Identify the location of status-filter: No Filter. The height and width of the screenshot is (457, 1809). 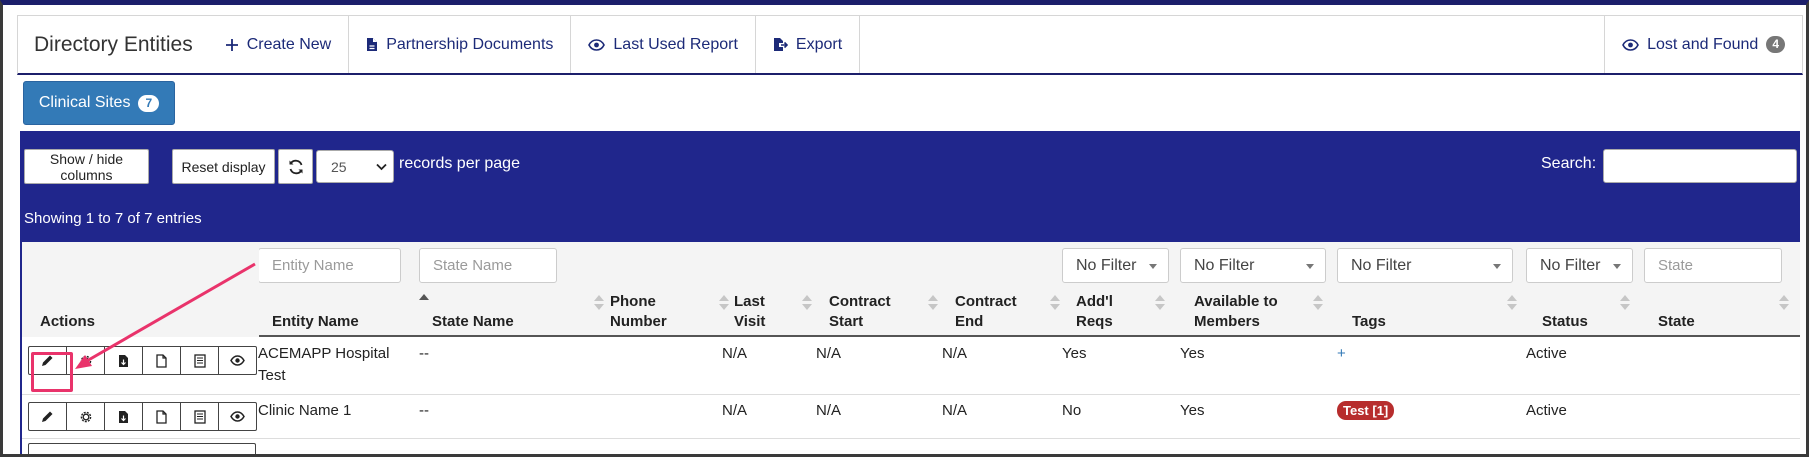
(1579, 265).